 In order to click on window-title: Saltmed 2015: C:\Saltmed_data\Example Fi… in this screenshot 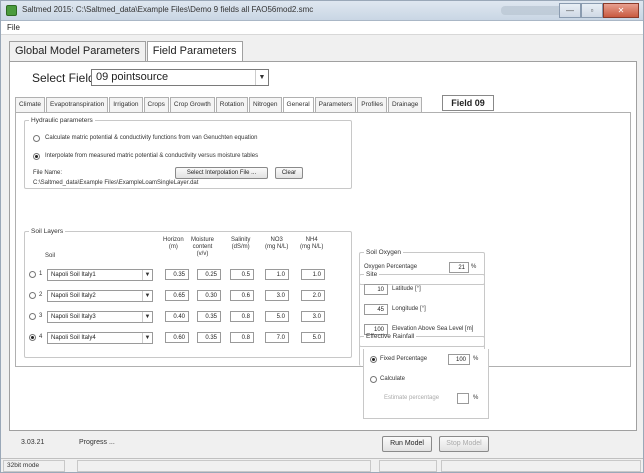, I will do `click(168, 9)`.